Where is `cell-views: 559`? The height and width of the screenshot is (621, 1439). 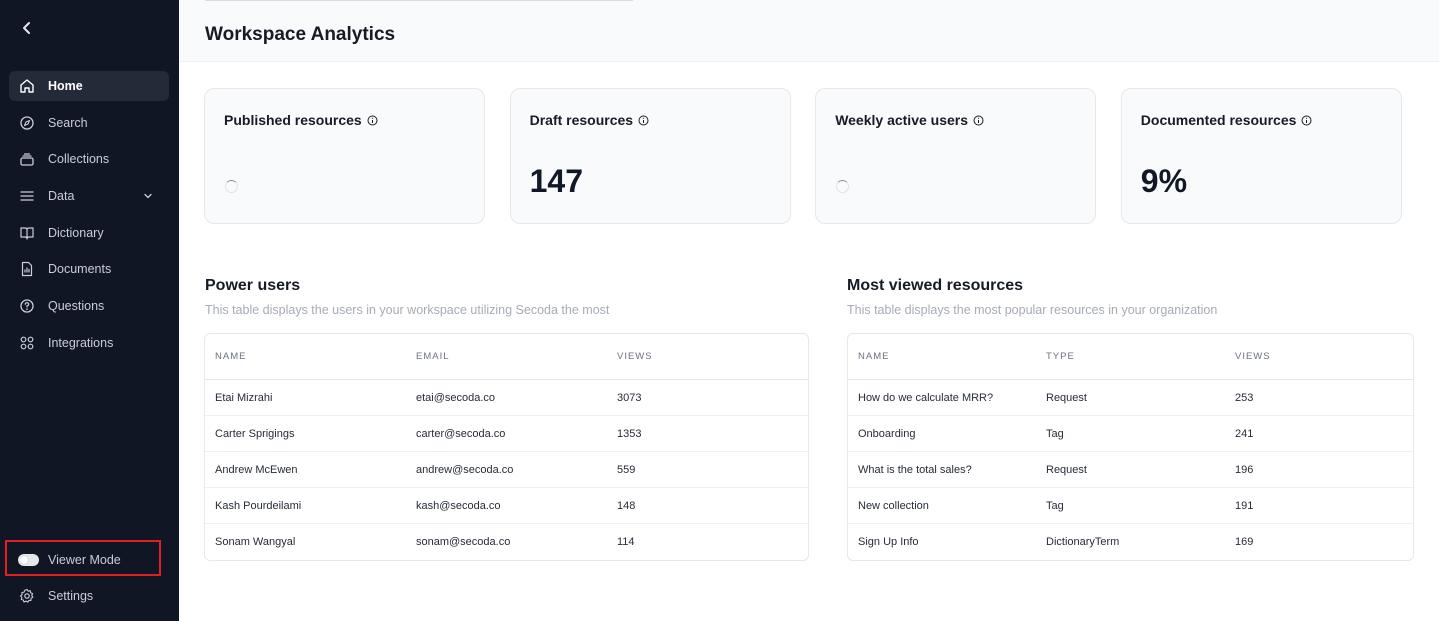 cell-views: 559 is located at coordinates (626, 469).